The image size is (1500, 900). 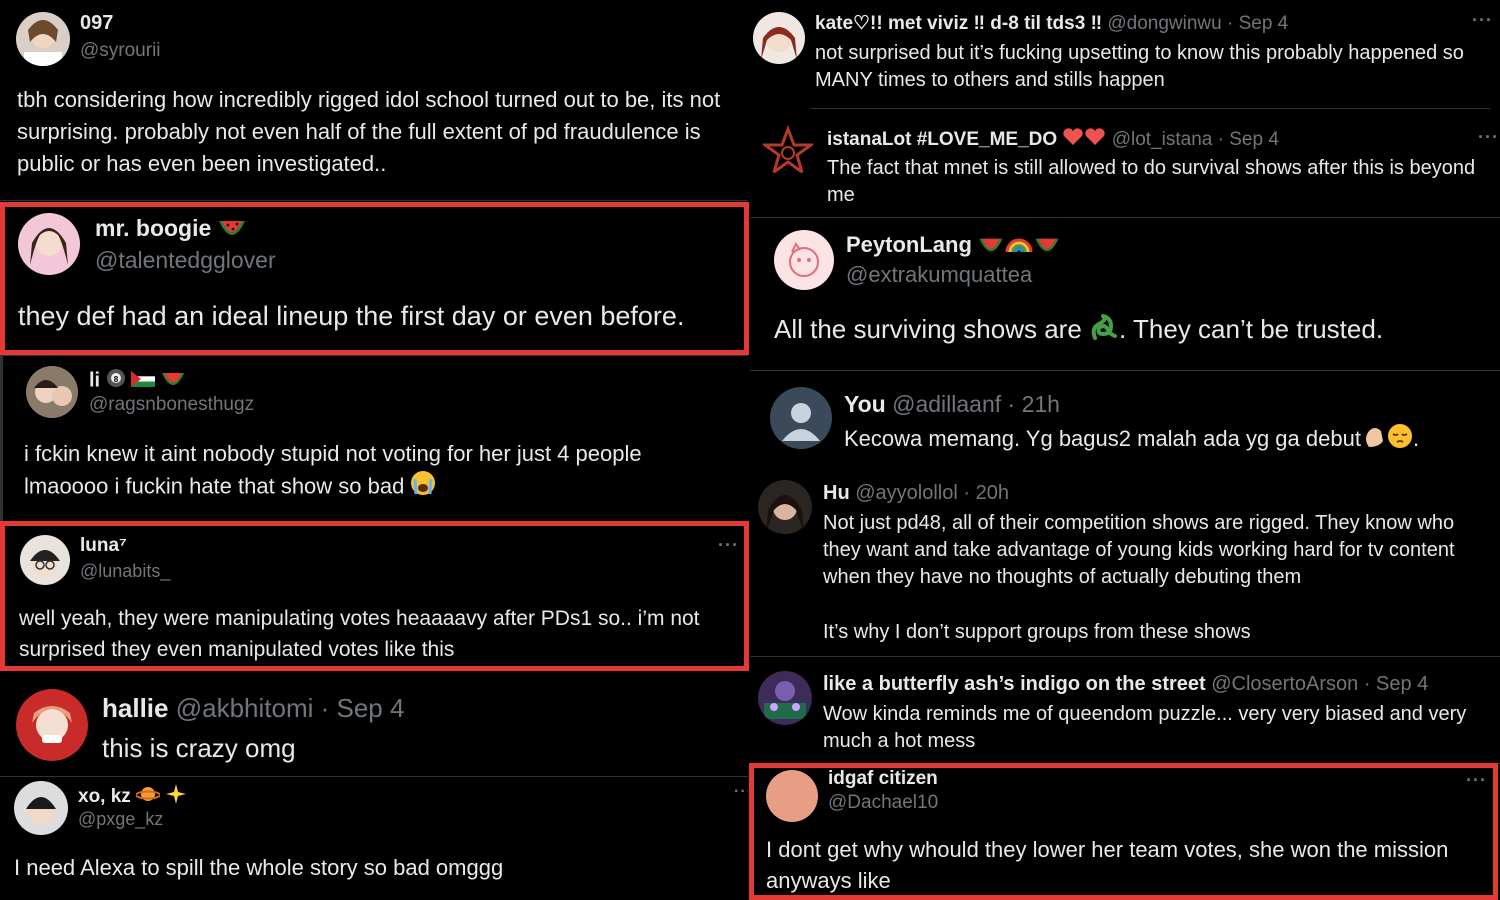 What do you see at coordinates (883, 803) in the screenshot?
I see `user-handle: @Dachael10` at bounding box center [883, 803].